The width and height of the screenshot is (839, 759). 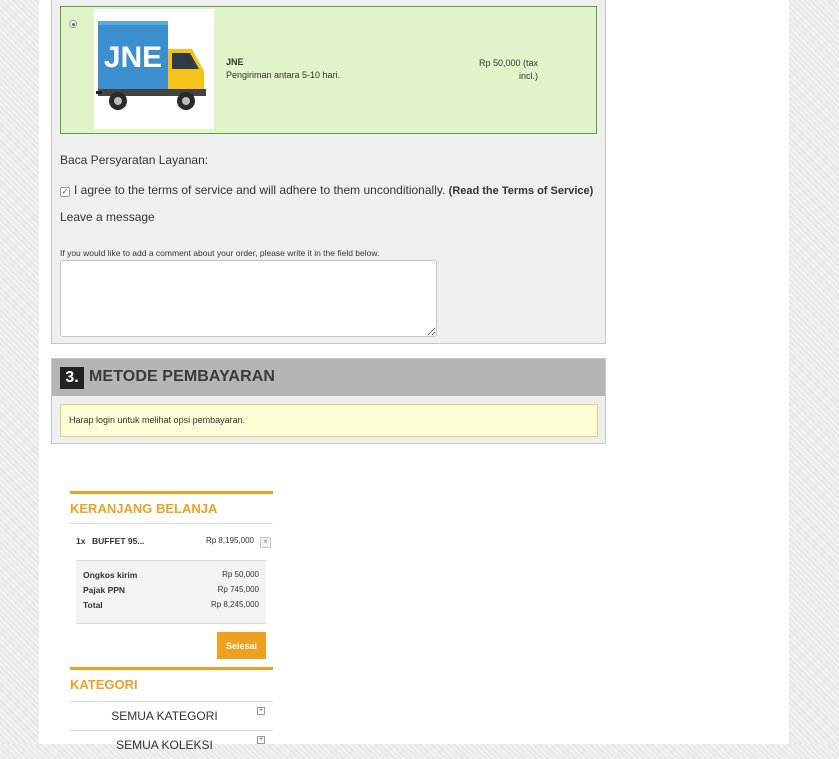 I want to click on payment-method-title: METODE PEMBAYARAN, so click(x=182, y=376).